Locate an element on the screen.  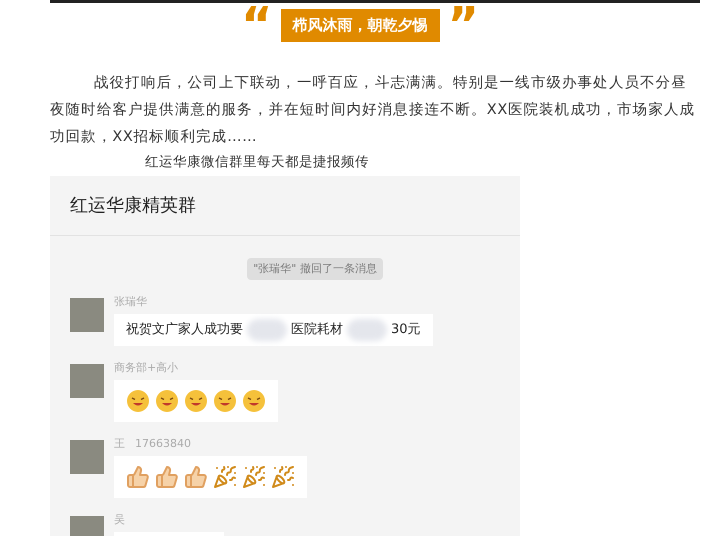
message-text: 医院耗材 is located at coordinates (317, 330).